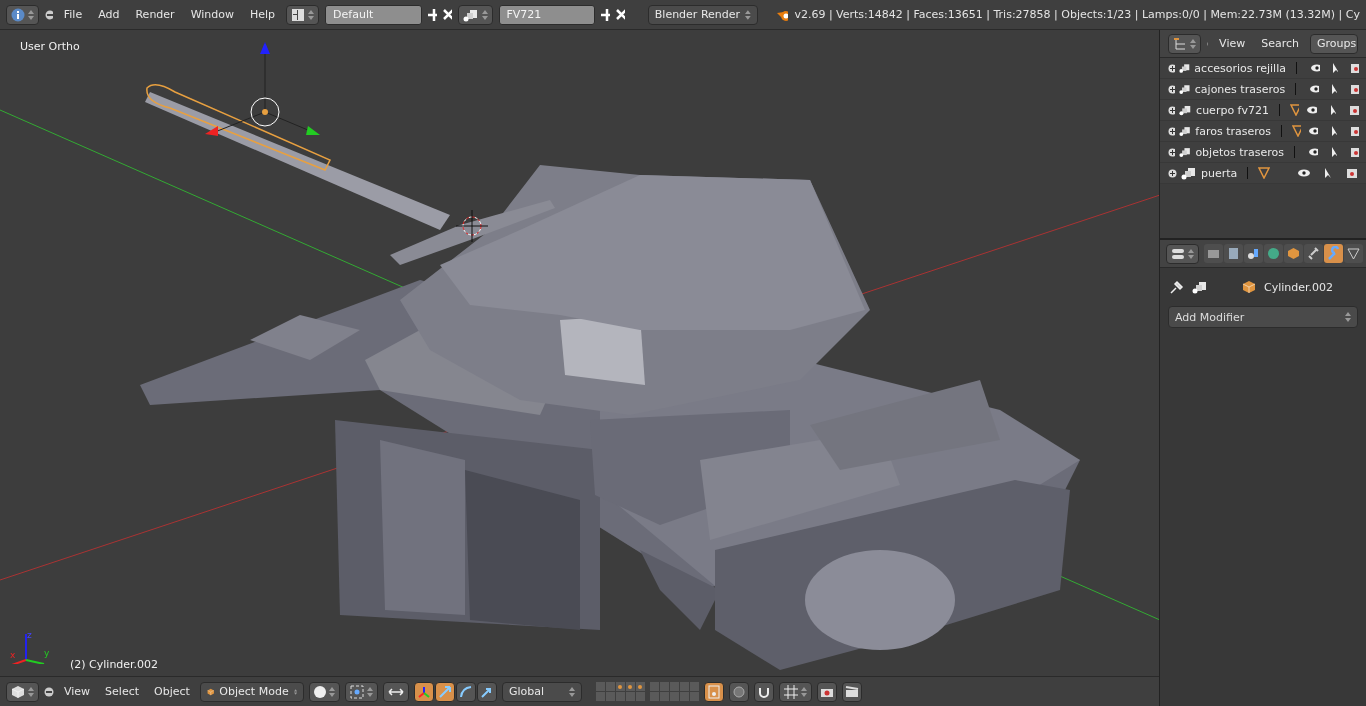 The height and width of the screenshot is (706, 1366). Describe the element at coordinates (73, 14) in the screenshot. I see `menu-item: File` at that location.